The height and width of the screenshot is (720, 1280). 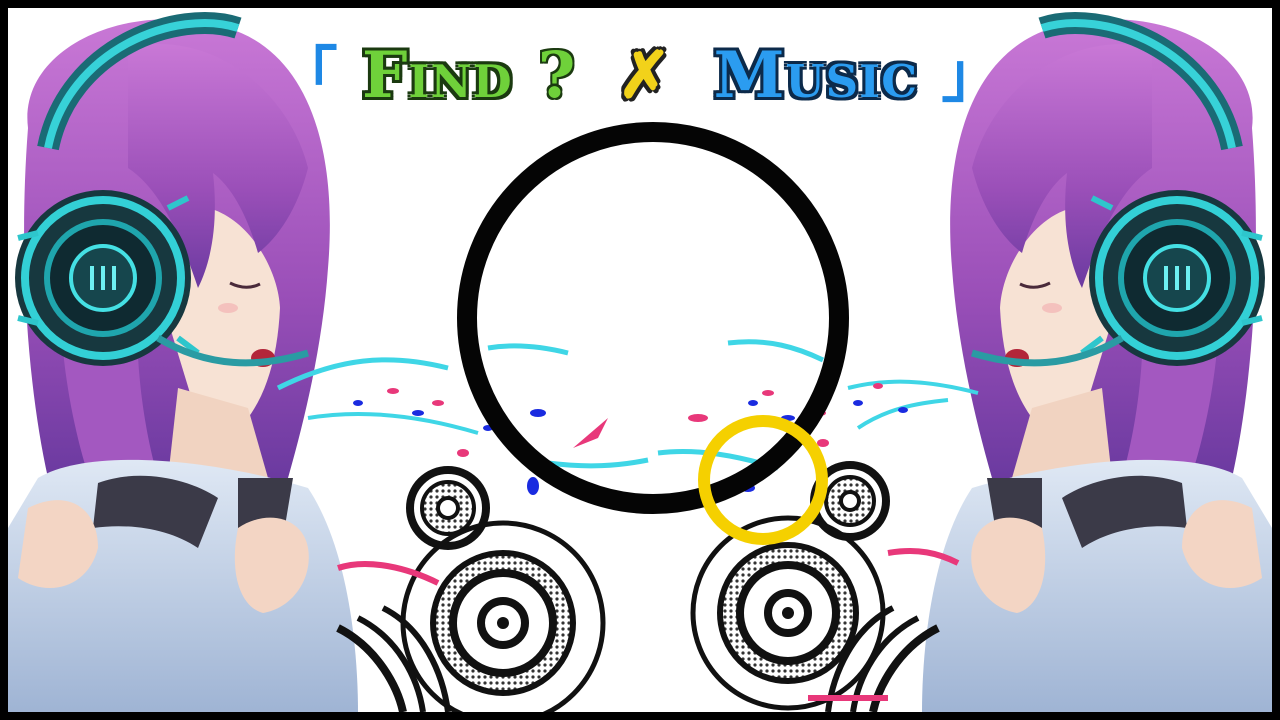 What do you see at coordinates (471, 589) in the screenshot?
I see `speaker-circles-left` at bounding box center [471, 589].